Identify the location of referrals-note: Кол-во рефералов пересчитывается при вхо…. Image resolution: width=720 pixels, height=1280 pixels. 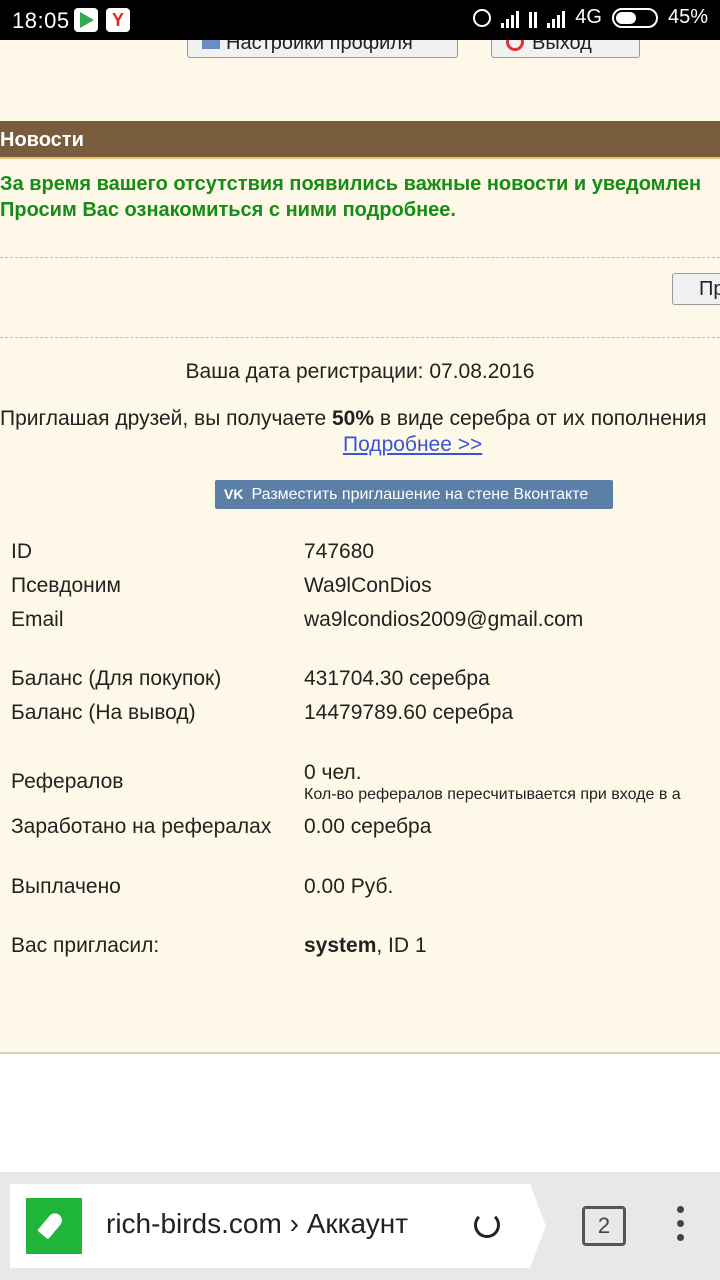
(492, 794).